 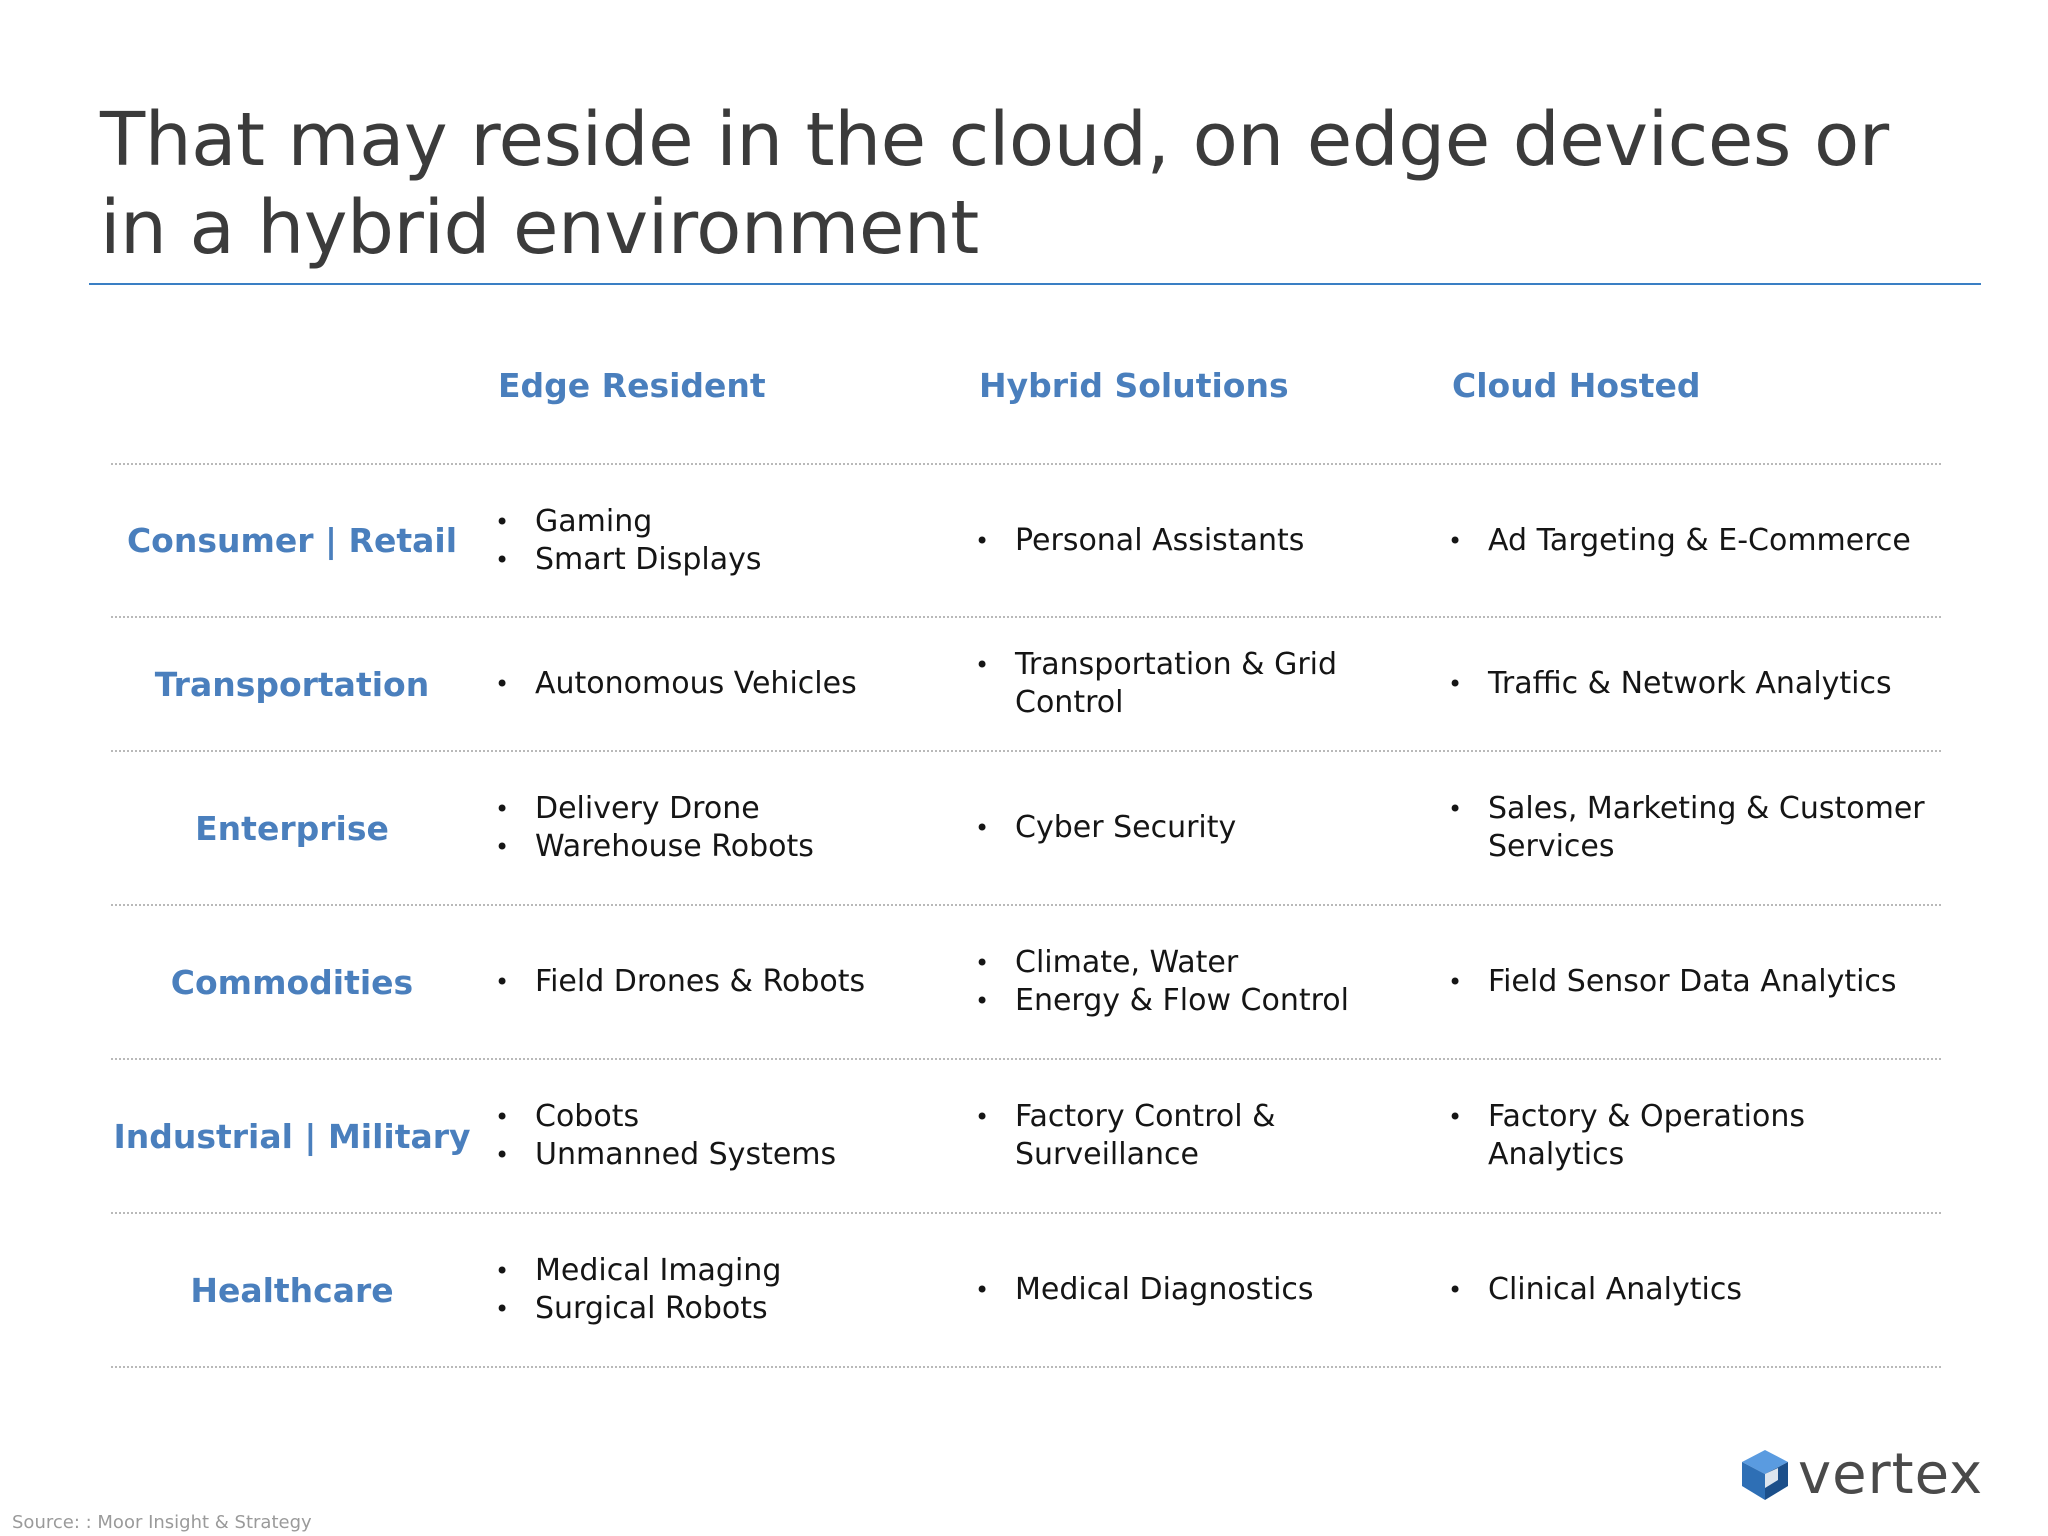 I want to click on bullet-list: Cyber Security, so click(x=1190, y=828).